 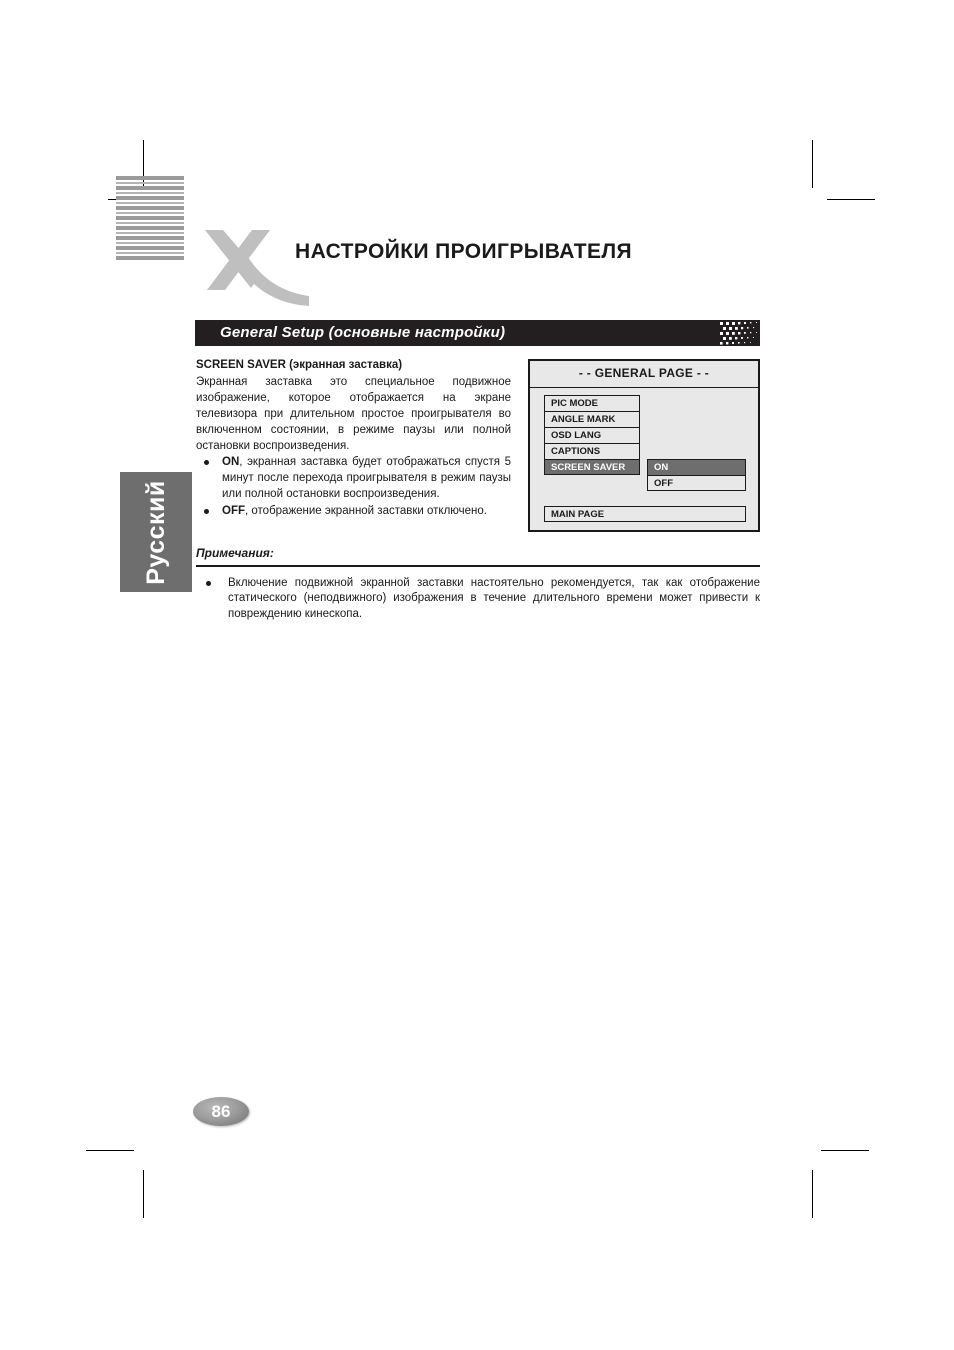 What do you see at coordinates (812, 1194) in the screenshot?
I see `crop-mark-bottom-right-vertical` at bounding box center [812, 1194].